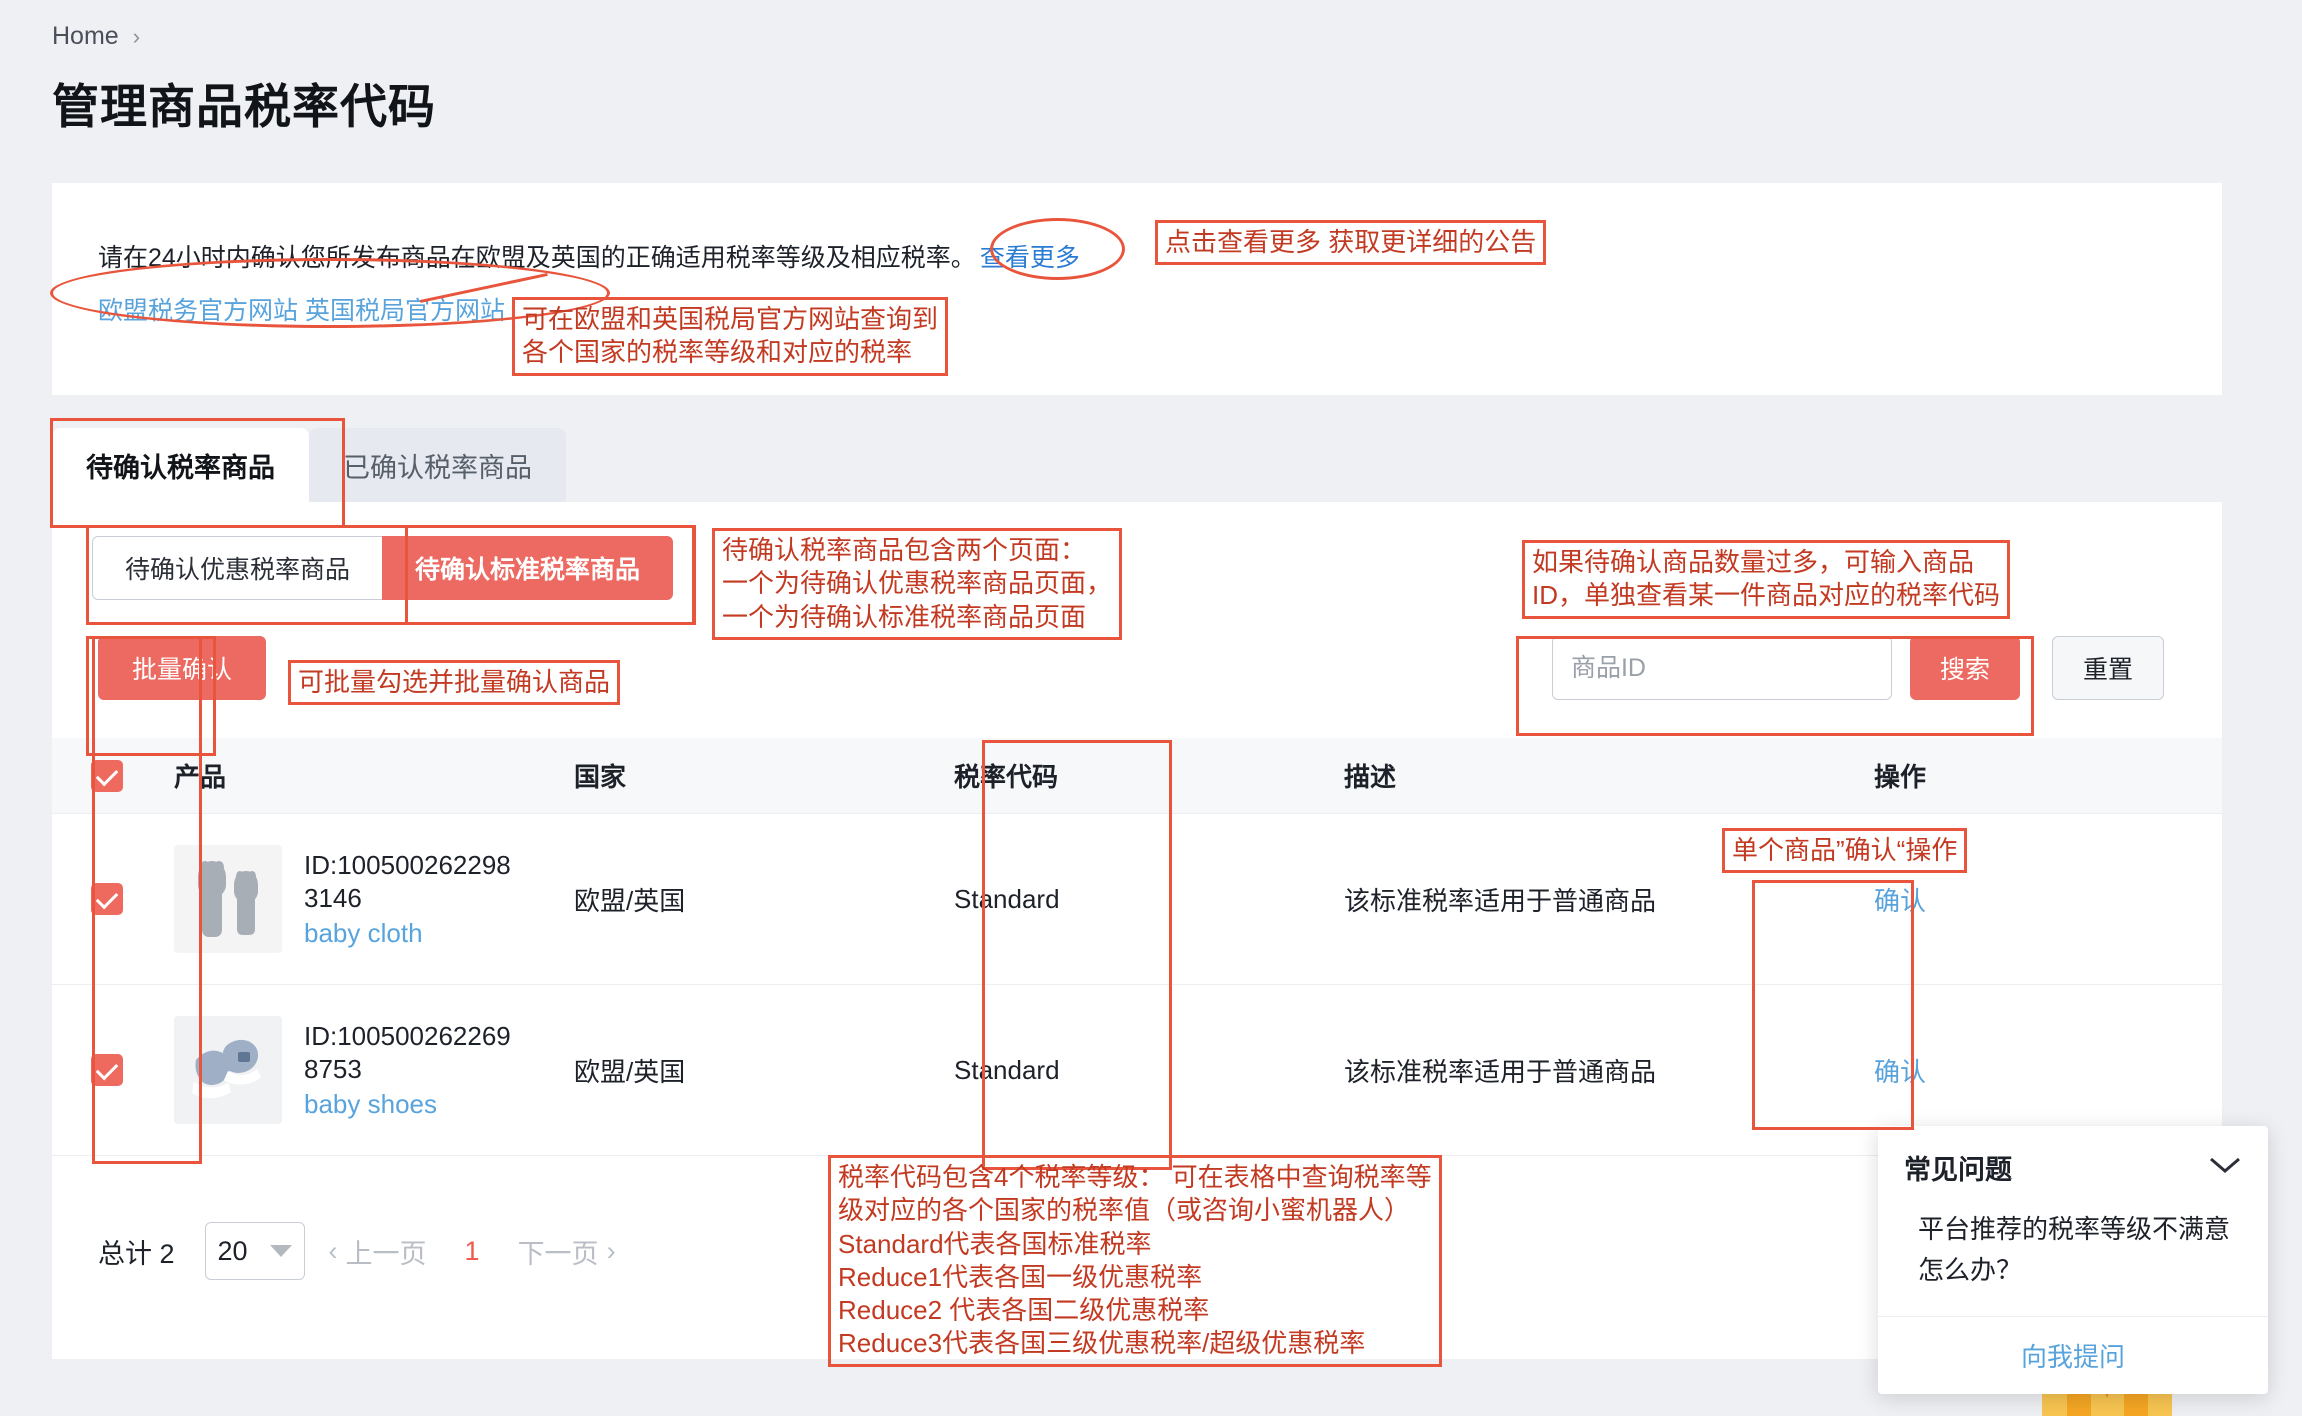  Describe the element at coordinates (244, 106) in the screenshot. I see `page-title: 管理商品税率代码` at that location.